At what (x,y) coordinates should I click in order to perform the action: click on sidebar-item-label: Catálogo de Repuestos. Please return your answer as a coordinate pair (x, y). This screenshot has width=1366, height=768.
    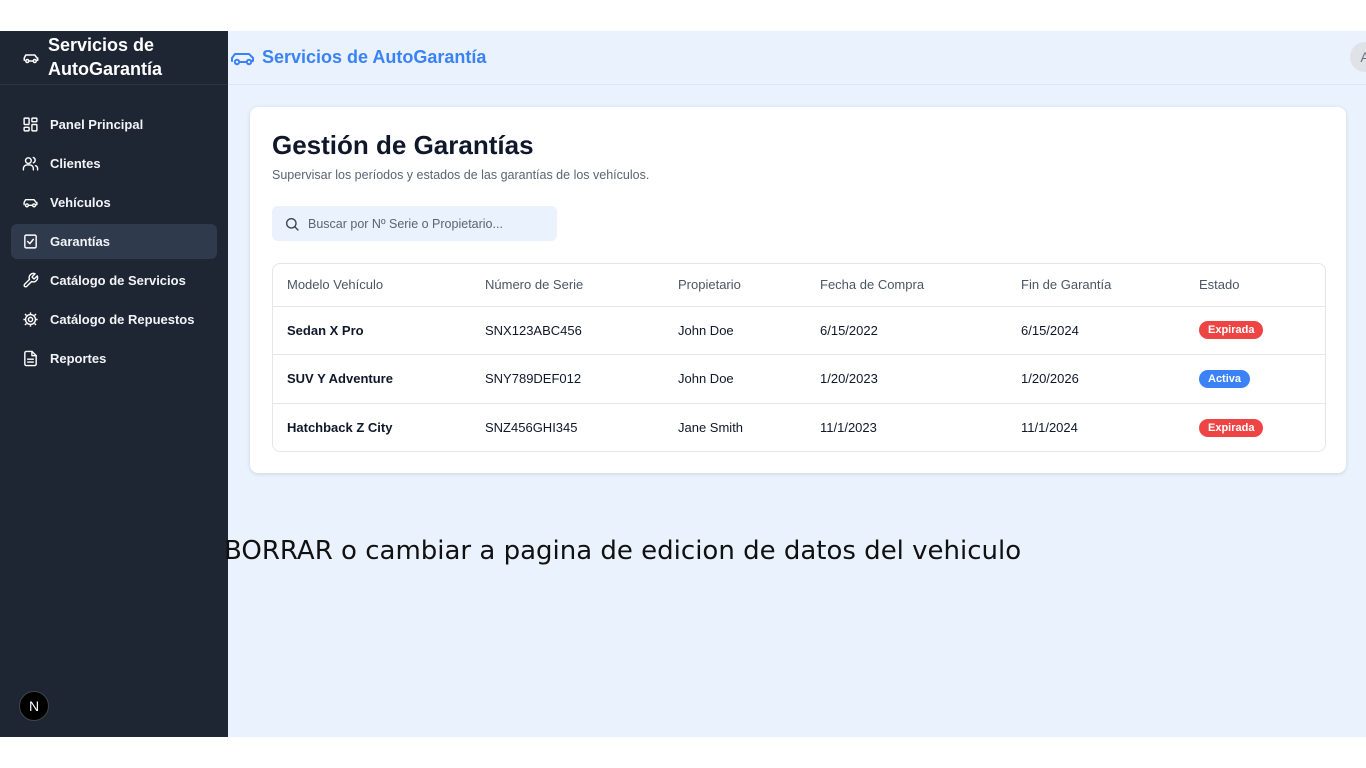
    Looking at the image, I should click on (122, 319).